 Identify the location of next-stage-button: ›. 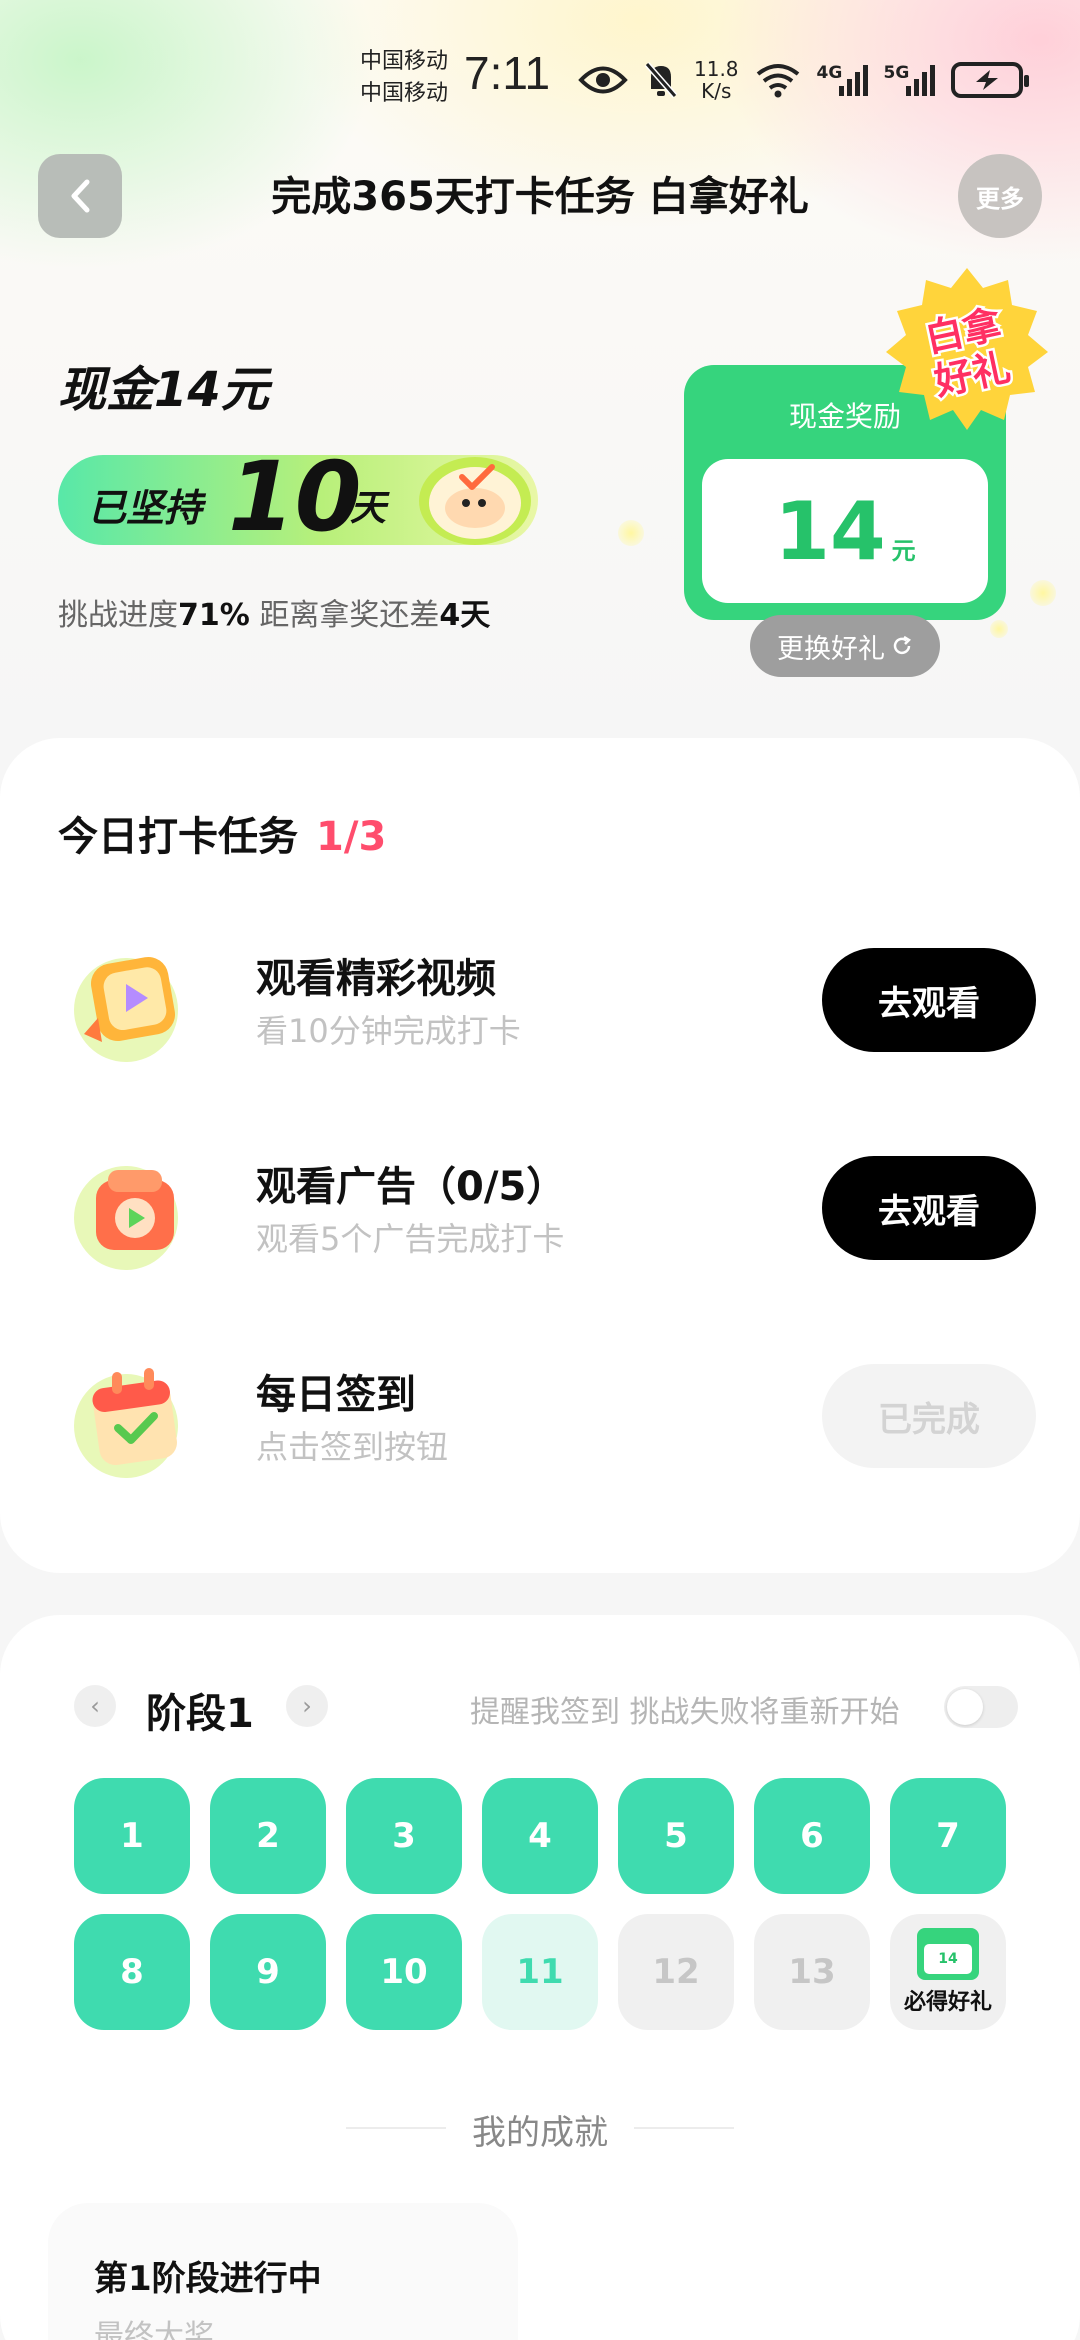
(307, 1706).